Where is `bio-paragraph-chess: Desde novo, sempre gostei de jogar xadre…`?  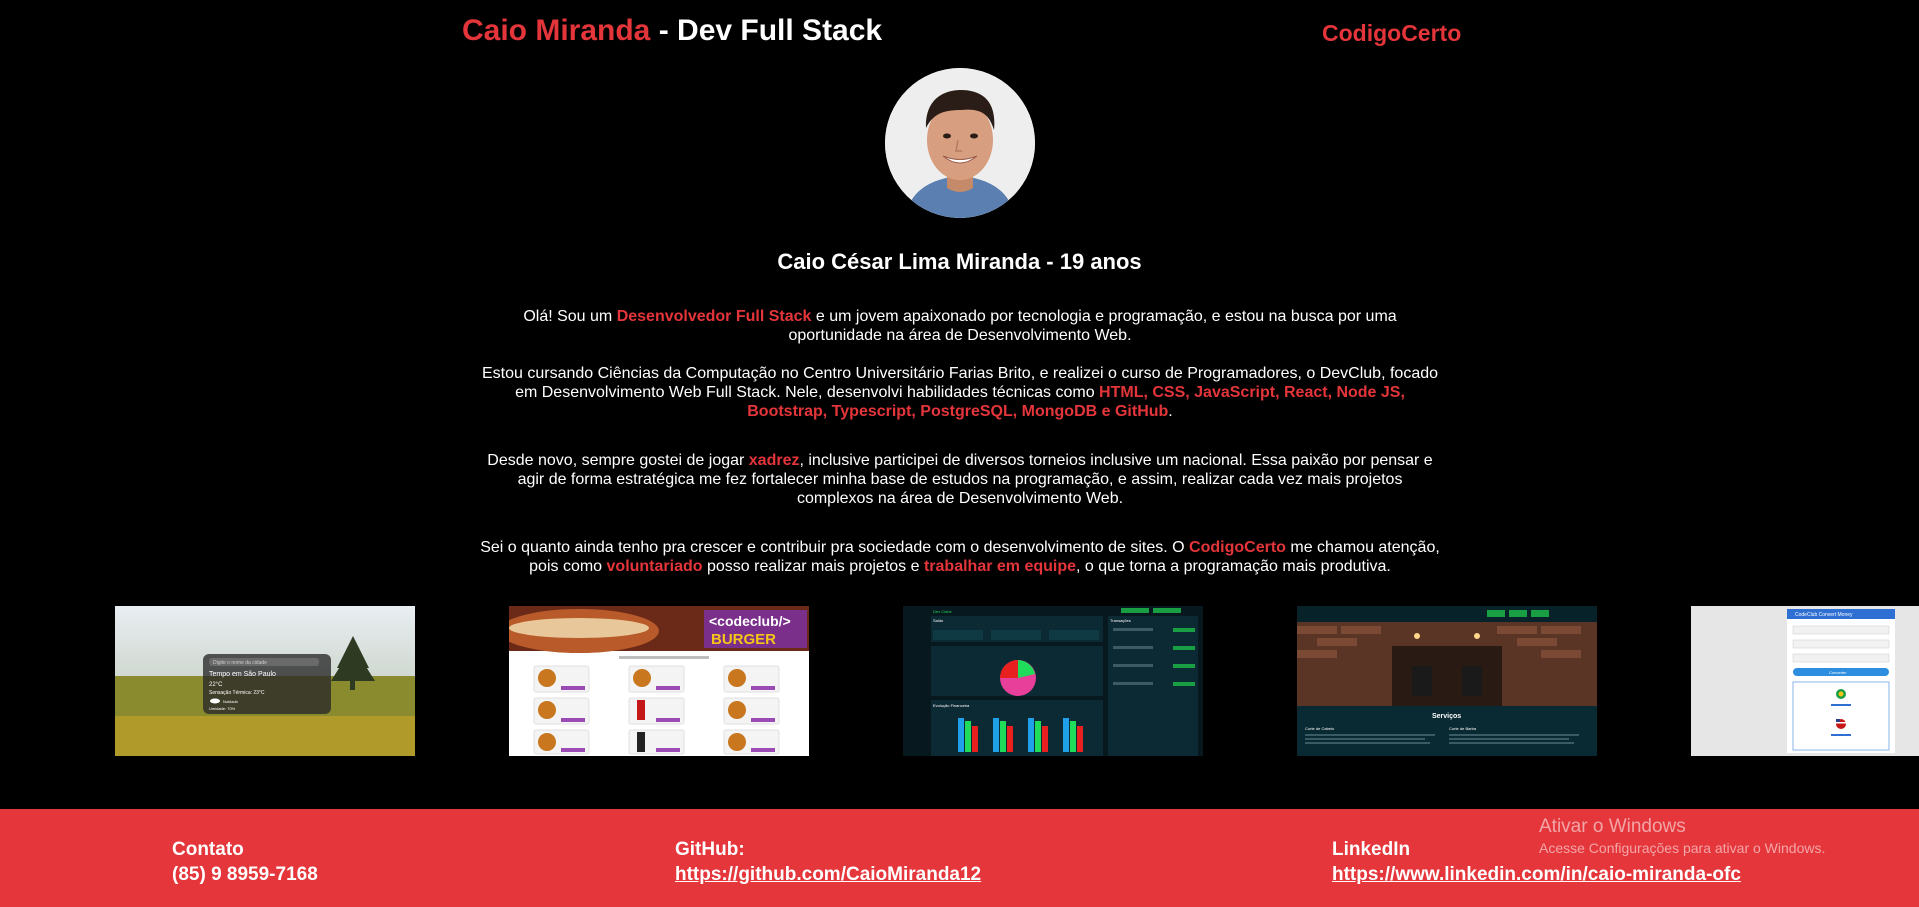 bio-paragraph-chess: Desde novo, sempre gostei de jogar xadre… is located at coordinates (960, 479).